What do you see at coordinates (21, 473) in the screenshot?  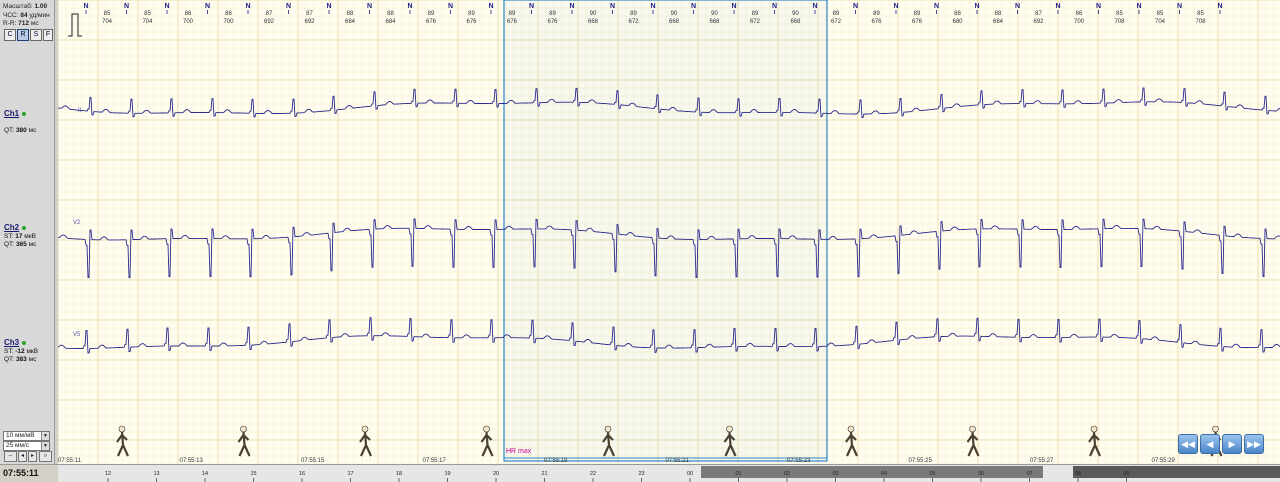 I see `current-time-readout: 07:55:11` at bounding box center [21, 473].